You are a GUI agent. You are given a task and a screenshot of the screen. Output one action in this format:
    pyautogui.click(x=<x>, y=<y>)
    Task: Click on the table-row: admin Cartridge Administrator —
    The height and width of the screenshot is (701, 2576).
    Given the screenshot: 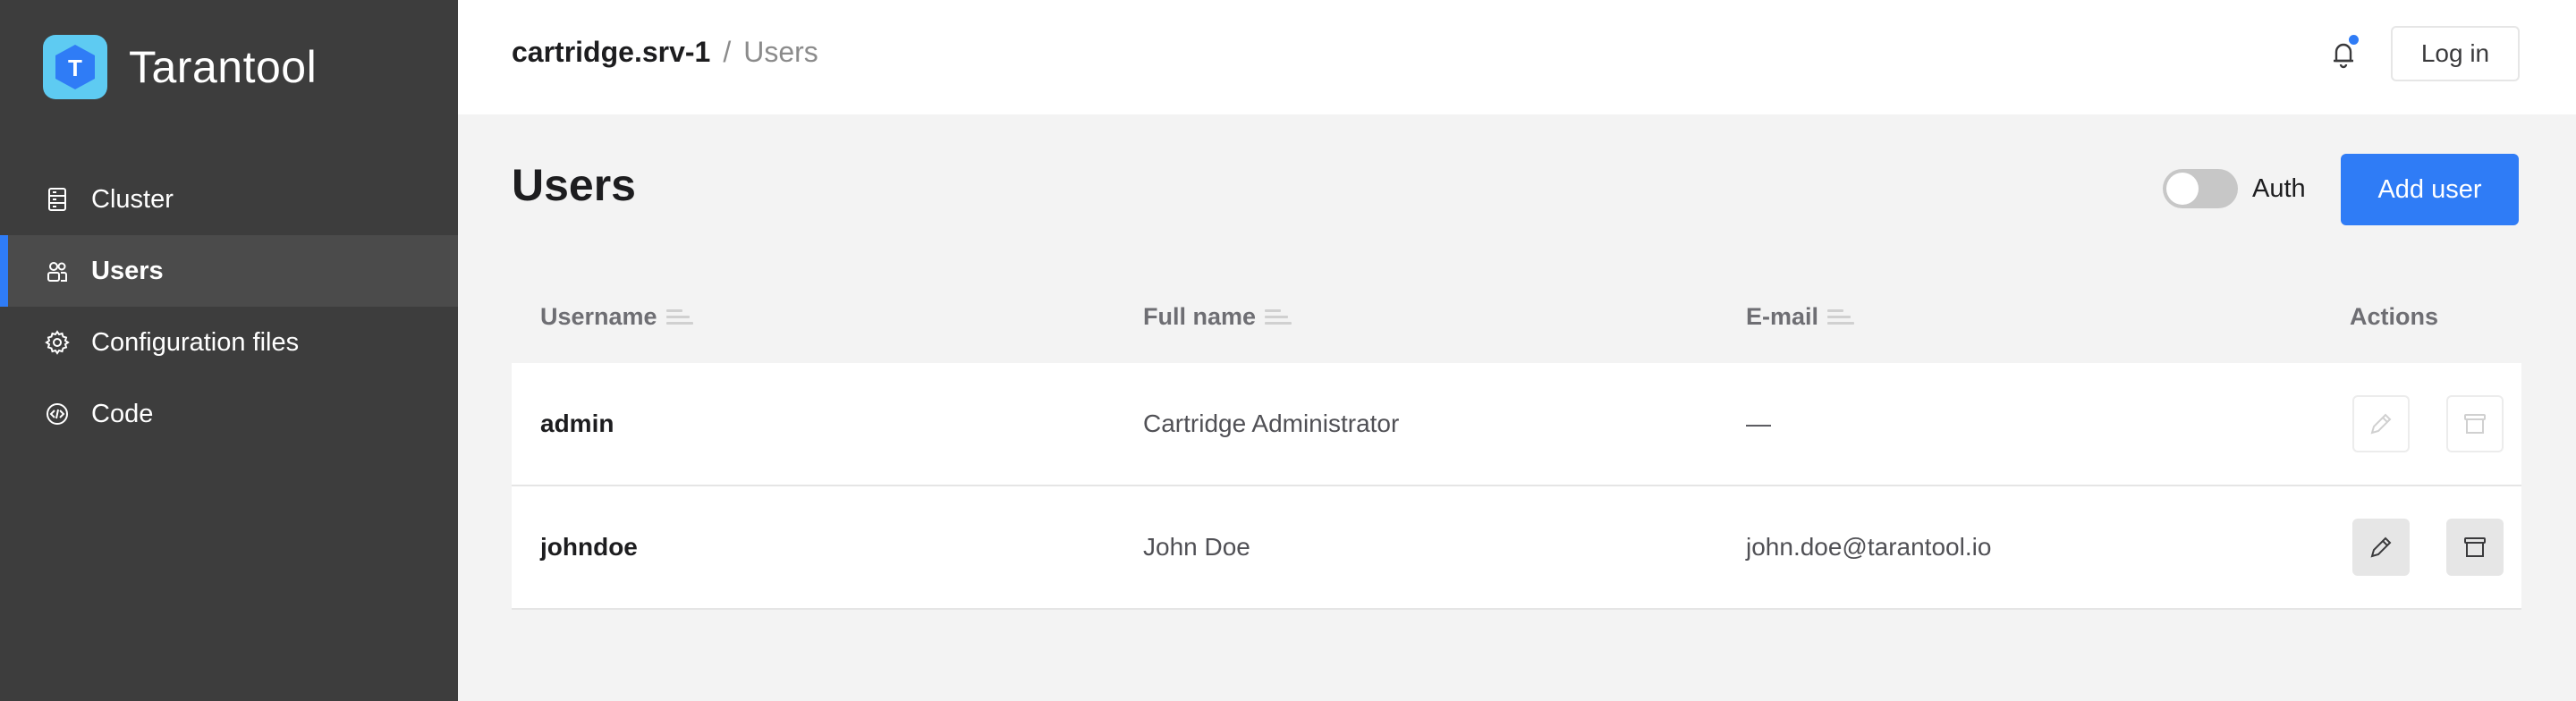 What is the action you would take?
    pyautogui.click(x=1516, y=424)
    